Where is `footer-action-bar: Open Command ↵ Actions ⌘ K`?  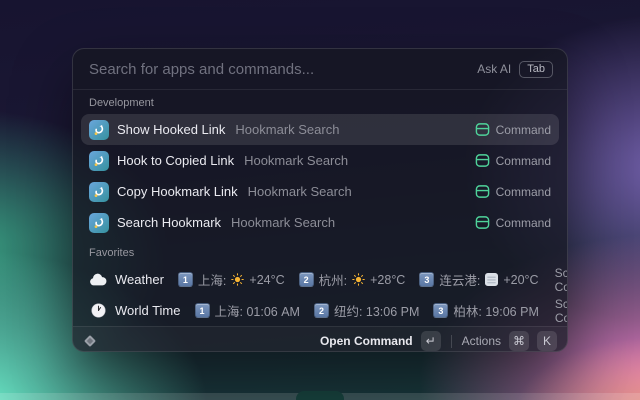
footer-action-bar: Open Command ↵ Actions ⌘ K is located at coordinates (320, 338).